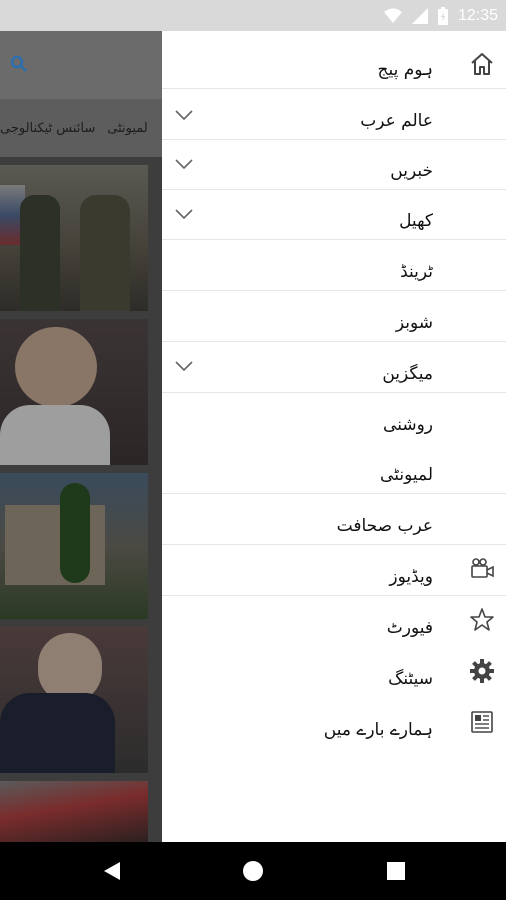 This screenshot has height=900, width=506. I want to click on drawer-item-label: فیورٹ, so click(409, 628).